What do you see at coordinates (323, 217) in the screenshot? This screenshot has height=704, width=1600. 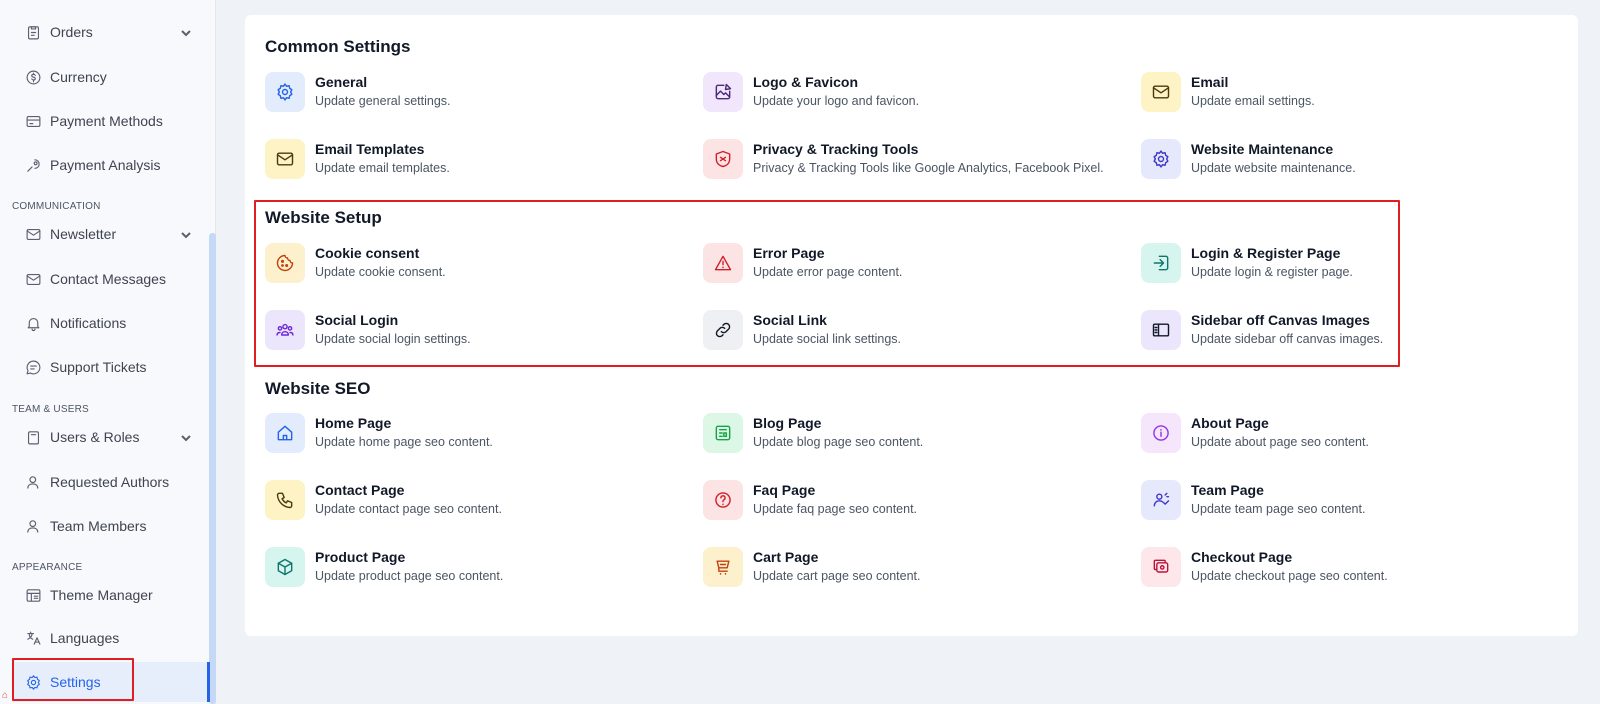 I see `section-title-website-setup: Website Setup` at bounding box center [323, 217].